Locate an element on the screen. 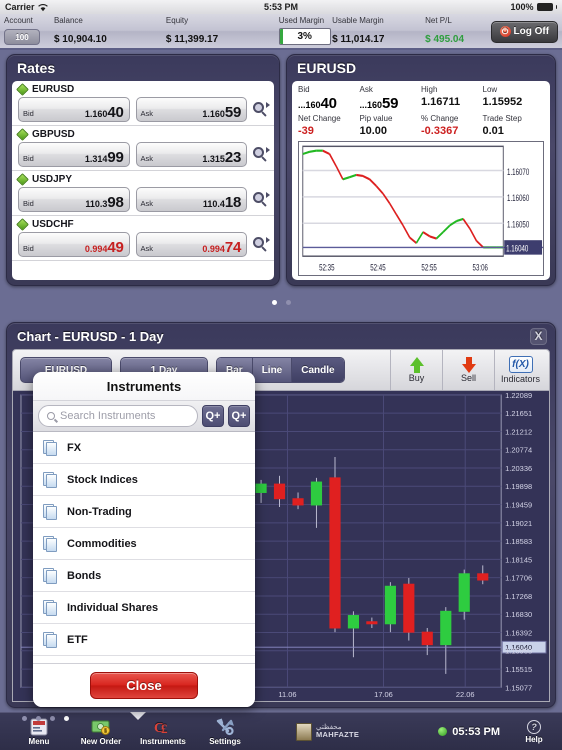 The width and height of the screenshot is (562, 750). list-item-label: FX is located at coordinates (74, 447).